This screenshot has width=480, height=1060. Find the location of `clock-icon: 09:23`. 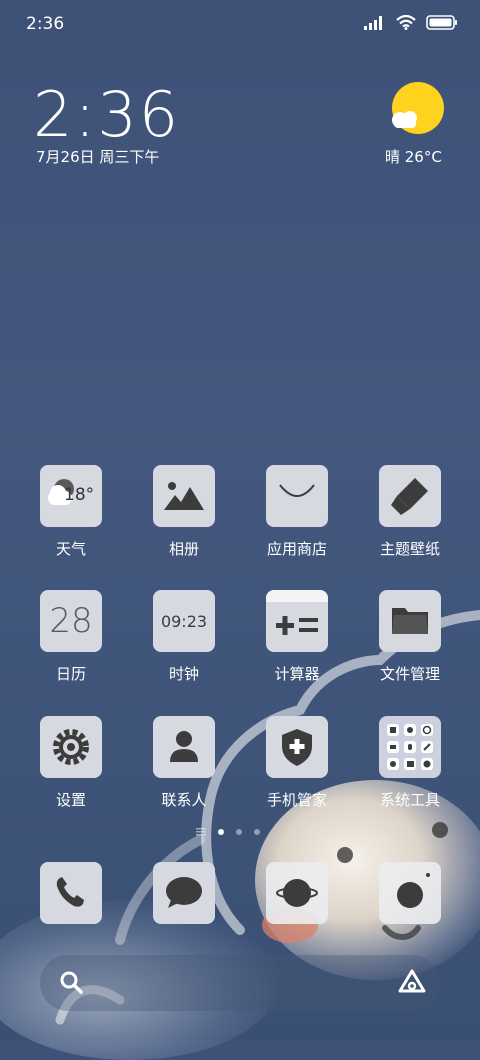

clock-icon: 09:23 is located at coordinates (184, 621).